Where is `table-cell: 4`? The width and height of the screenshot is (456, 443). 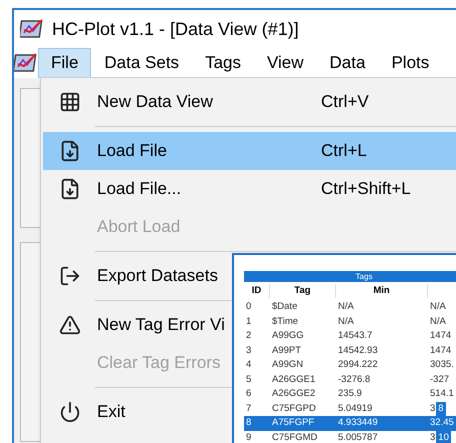 table-cell: 4 is located at coordinates (249, 365).